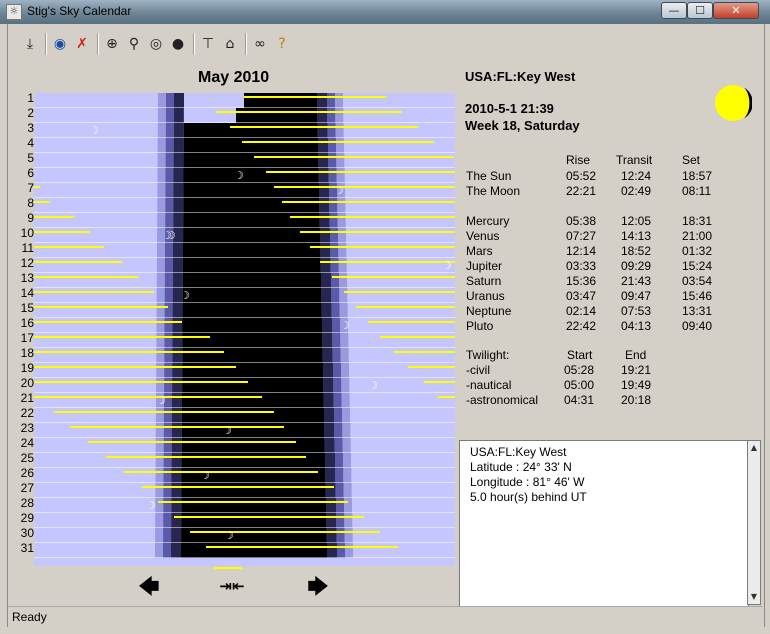 The height and width of the screenshot is (634, 770). I want to click on day-label: 22, so click(27, 413).